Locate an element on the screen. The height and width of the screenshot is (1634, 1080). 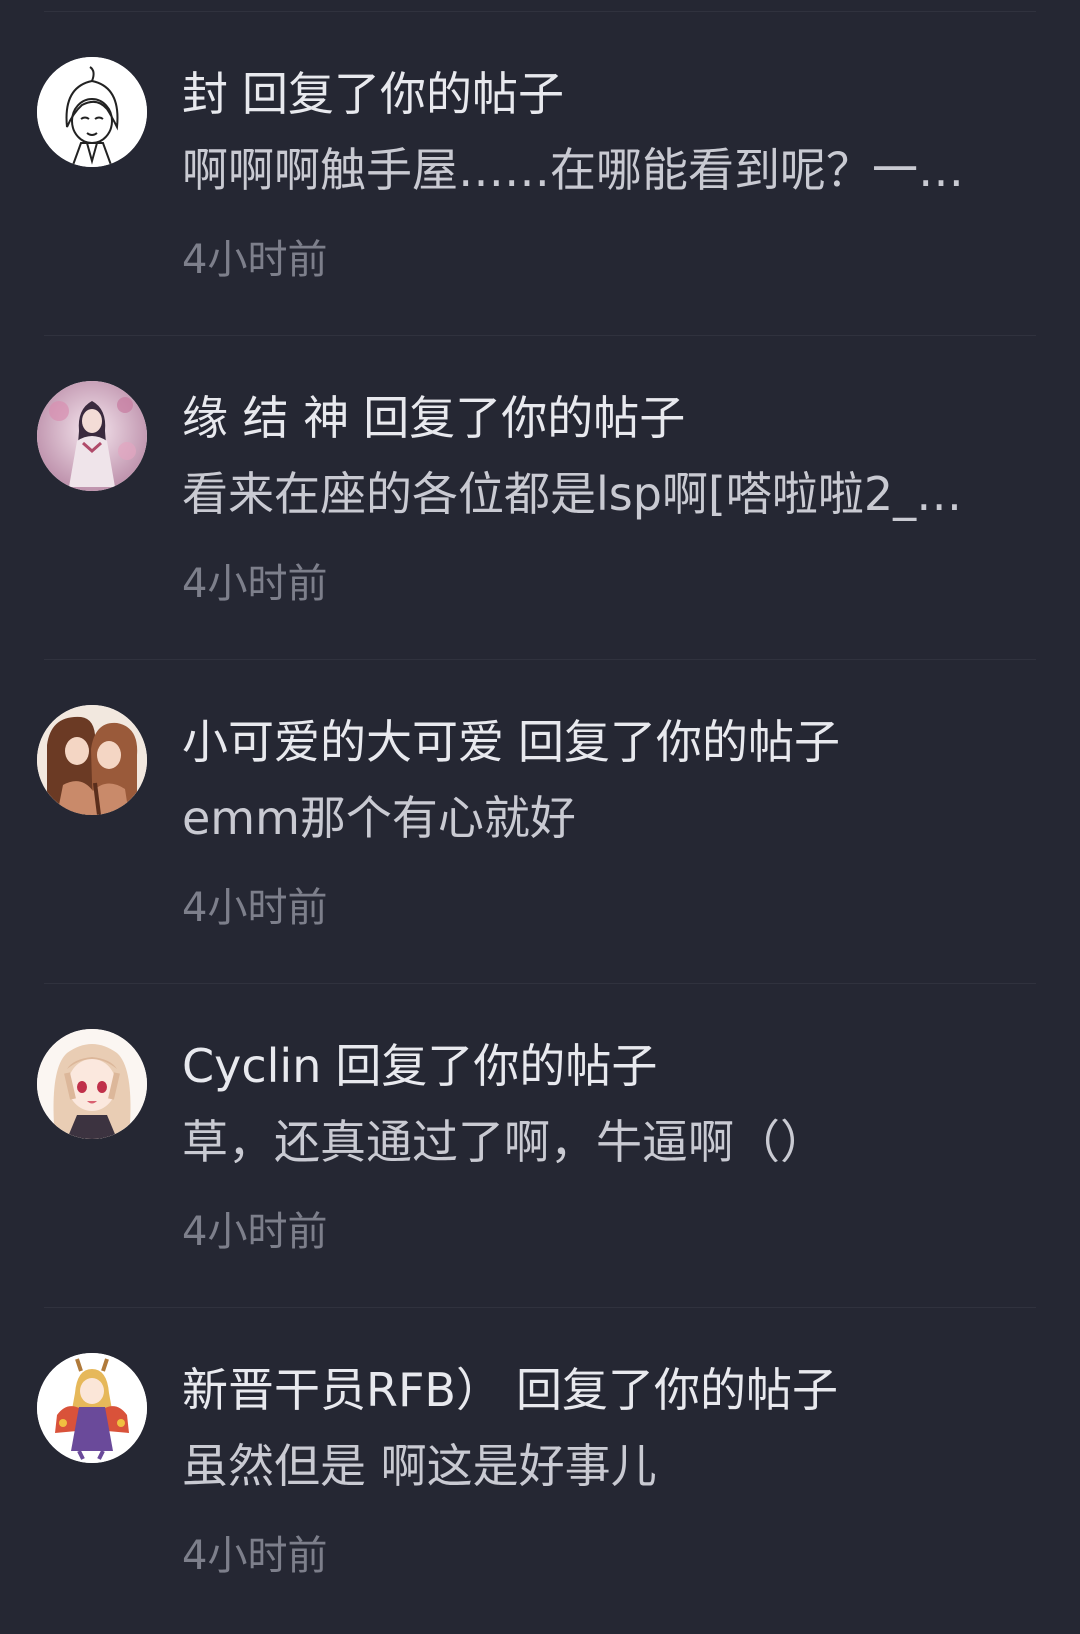
oni-girl-avatar-icon is located at coordinates (92, 1408).